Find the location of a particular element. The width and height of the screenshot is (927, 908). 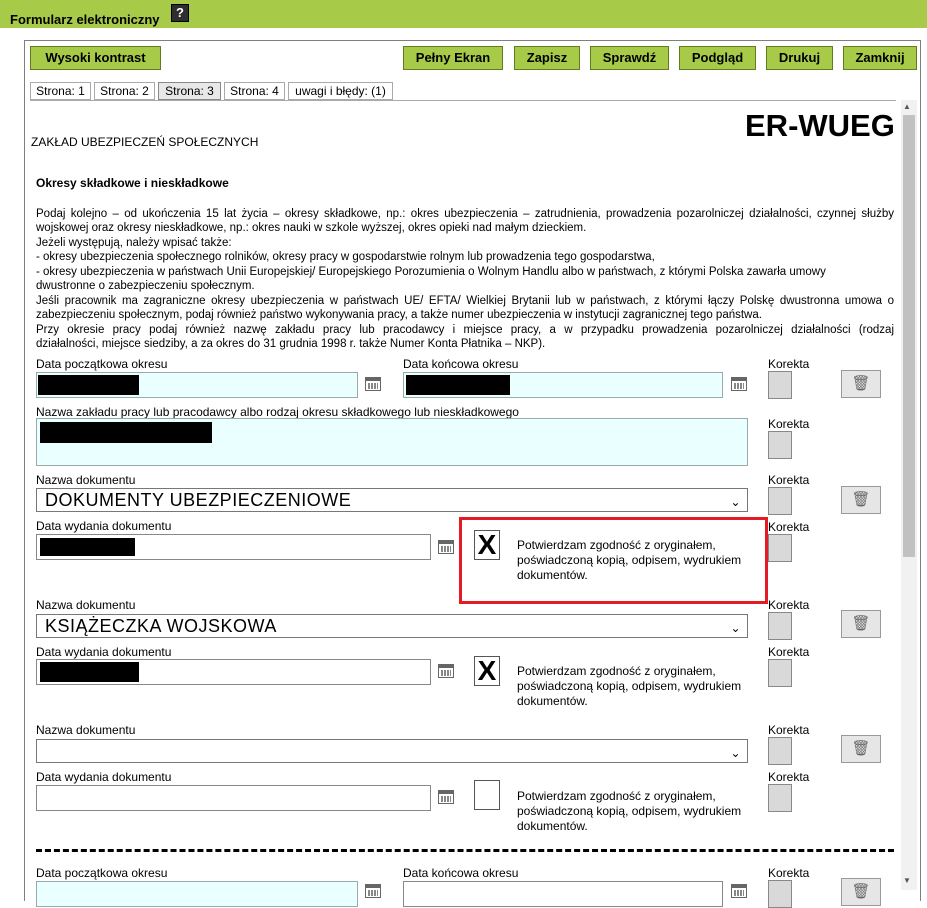

confirm-checkbox: X is located at coordinates (487, 671).